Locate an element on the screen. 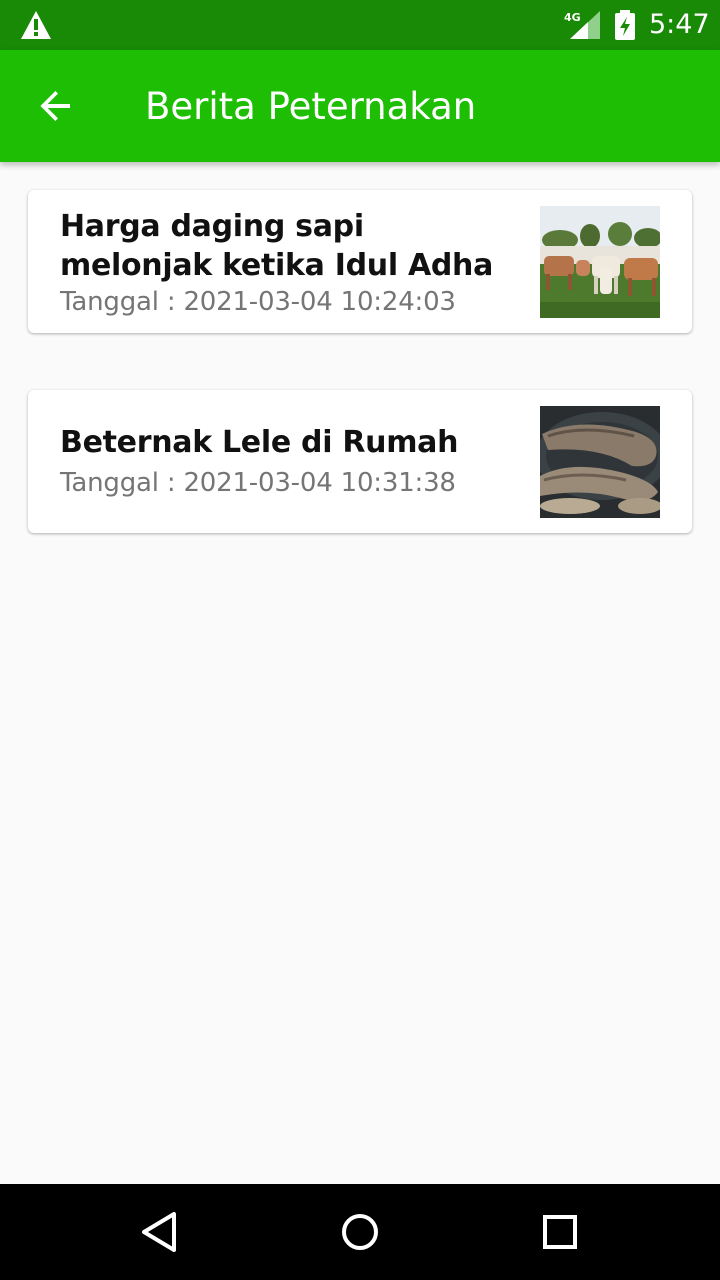  news-date: Tanggal : 2021-03-04 10:24:03 is located at coordinates (258, 302).